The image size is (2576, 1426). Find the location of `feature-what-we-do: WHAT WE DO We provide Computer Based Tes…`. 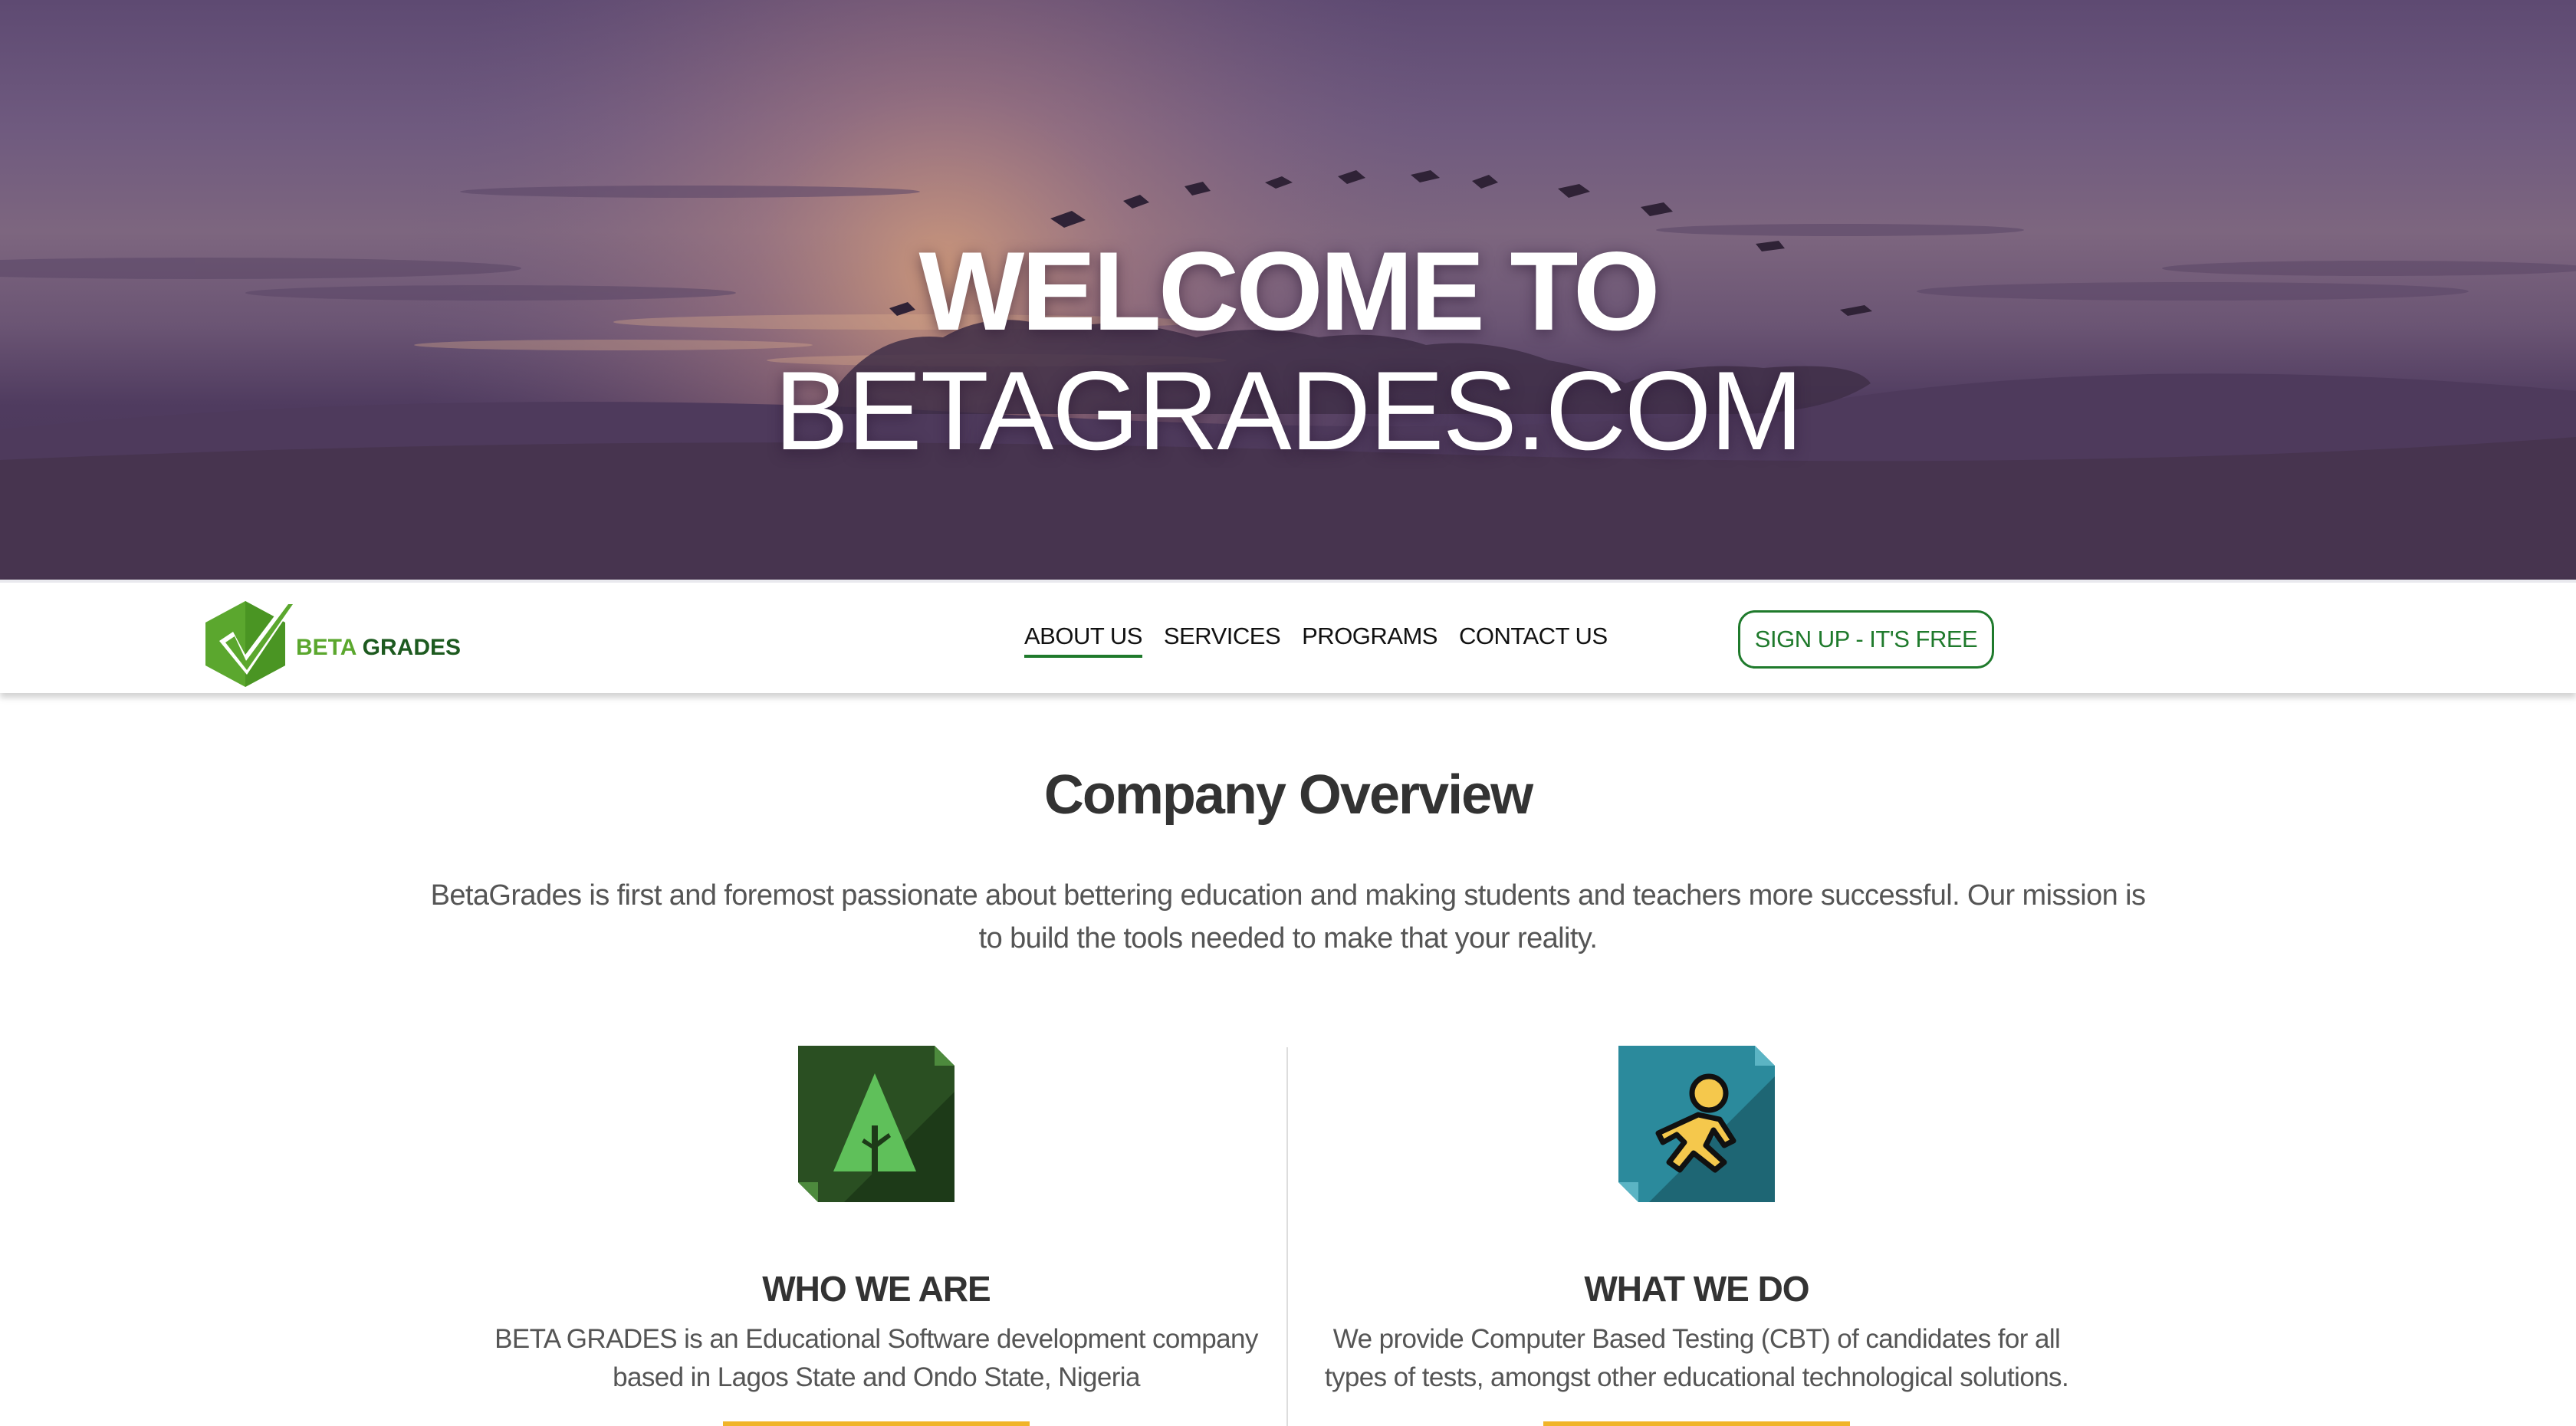

feature-what-we-do: WHAT WE DO We provide Computer Based Tes… is located at coordinates (1697, 1222).